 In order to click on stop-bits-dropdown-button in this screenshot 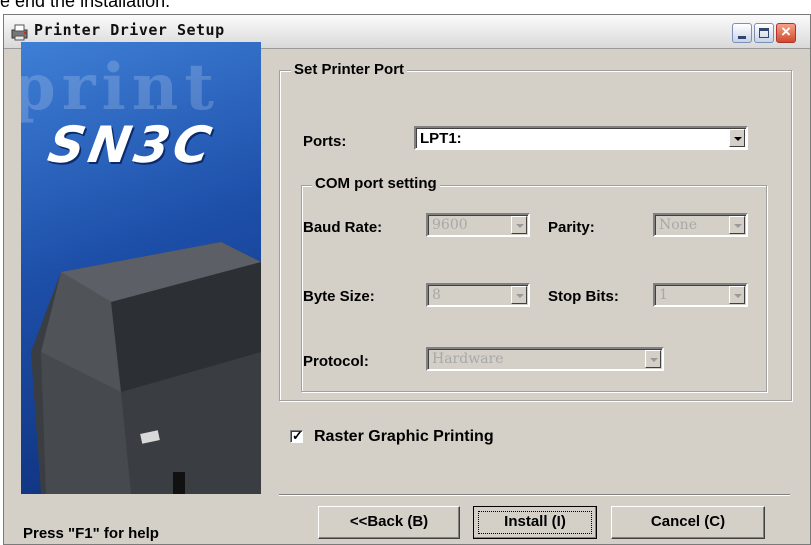, I will do `click(737, 295)`.